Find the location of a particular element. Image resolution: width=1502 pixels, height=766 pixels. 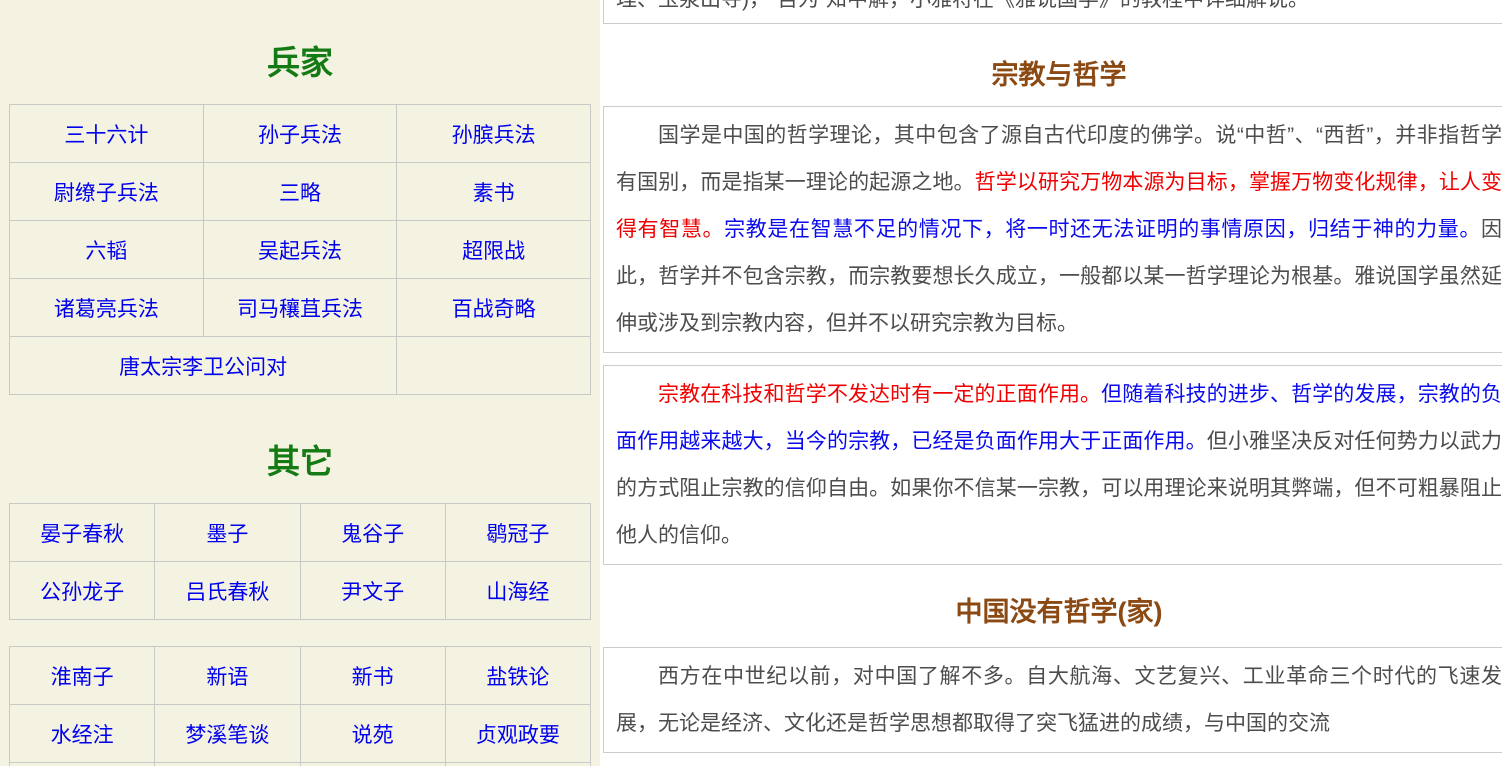

book-link: 盐铁论 is located at coordinates (517, 677).